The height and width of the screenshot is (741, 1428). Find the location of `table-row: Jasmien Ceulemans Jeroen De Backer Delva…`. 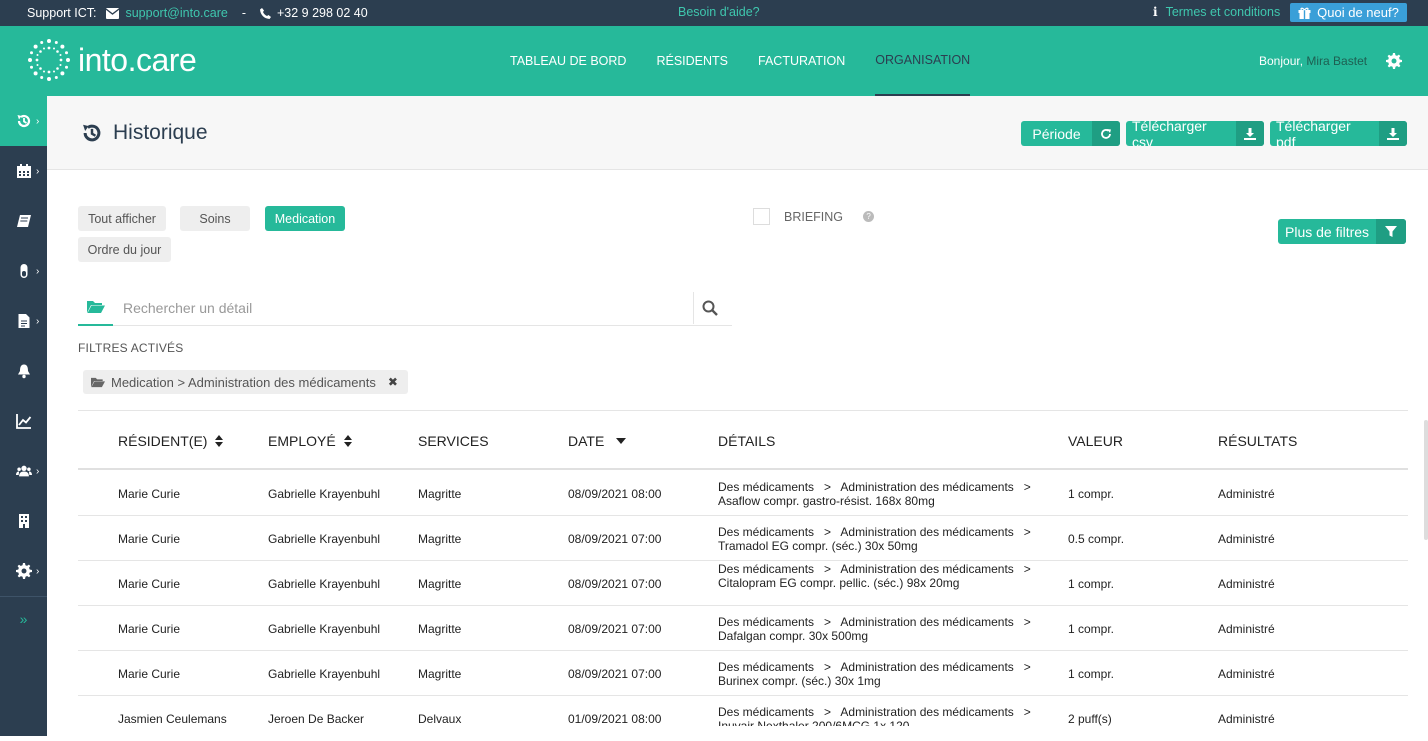

table-row: Jasmien Ceulemans Jeroen De Backer Delva… is located at coordinates (743, 716).